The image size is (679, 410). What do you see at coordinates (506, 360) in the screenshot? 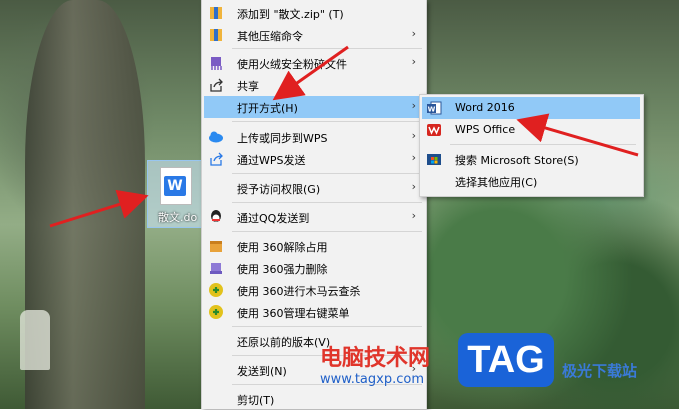
I see `watermark-tag-logo: TAG` at bounding box center [506, 360].